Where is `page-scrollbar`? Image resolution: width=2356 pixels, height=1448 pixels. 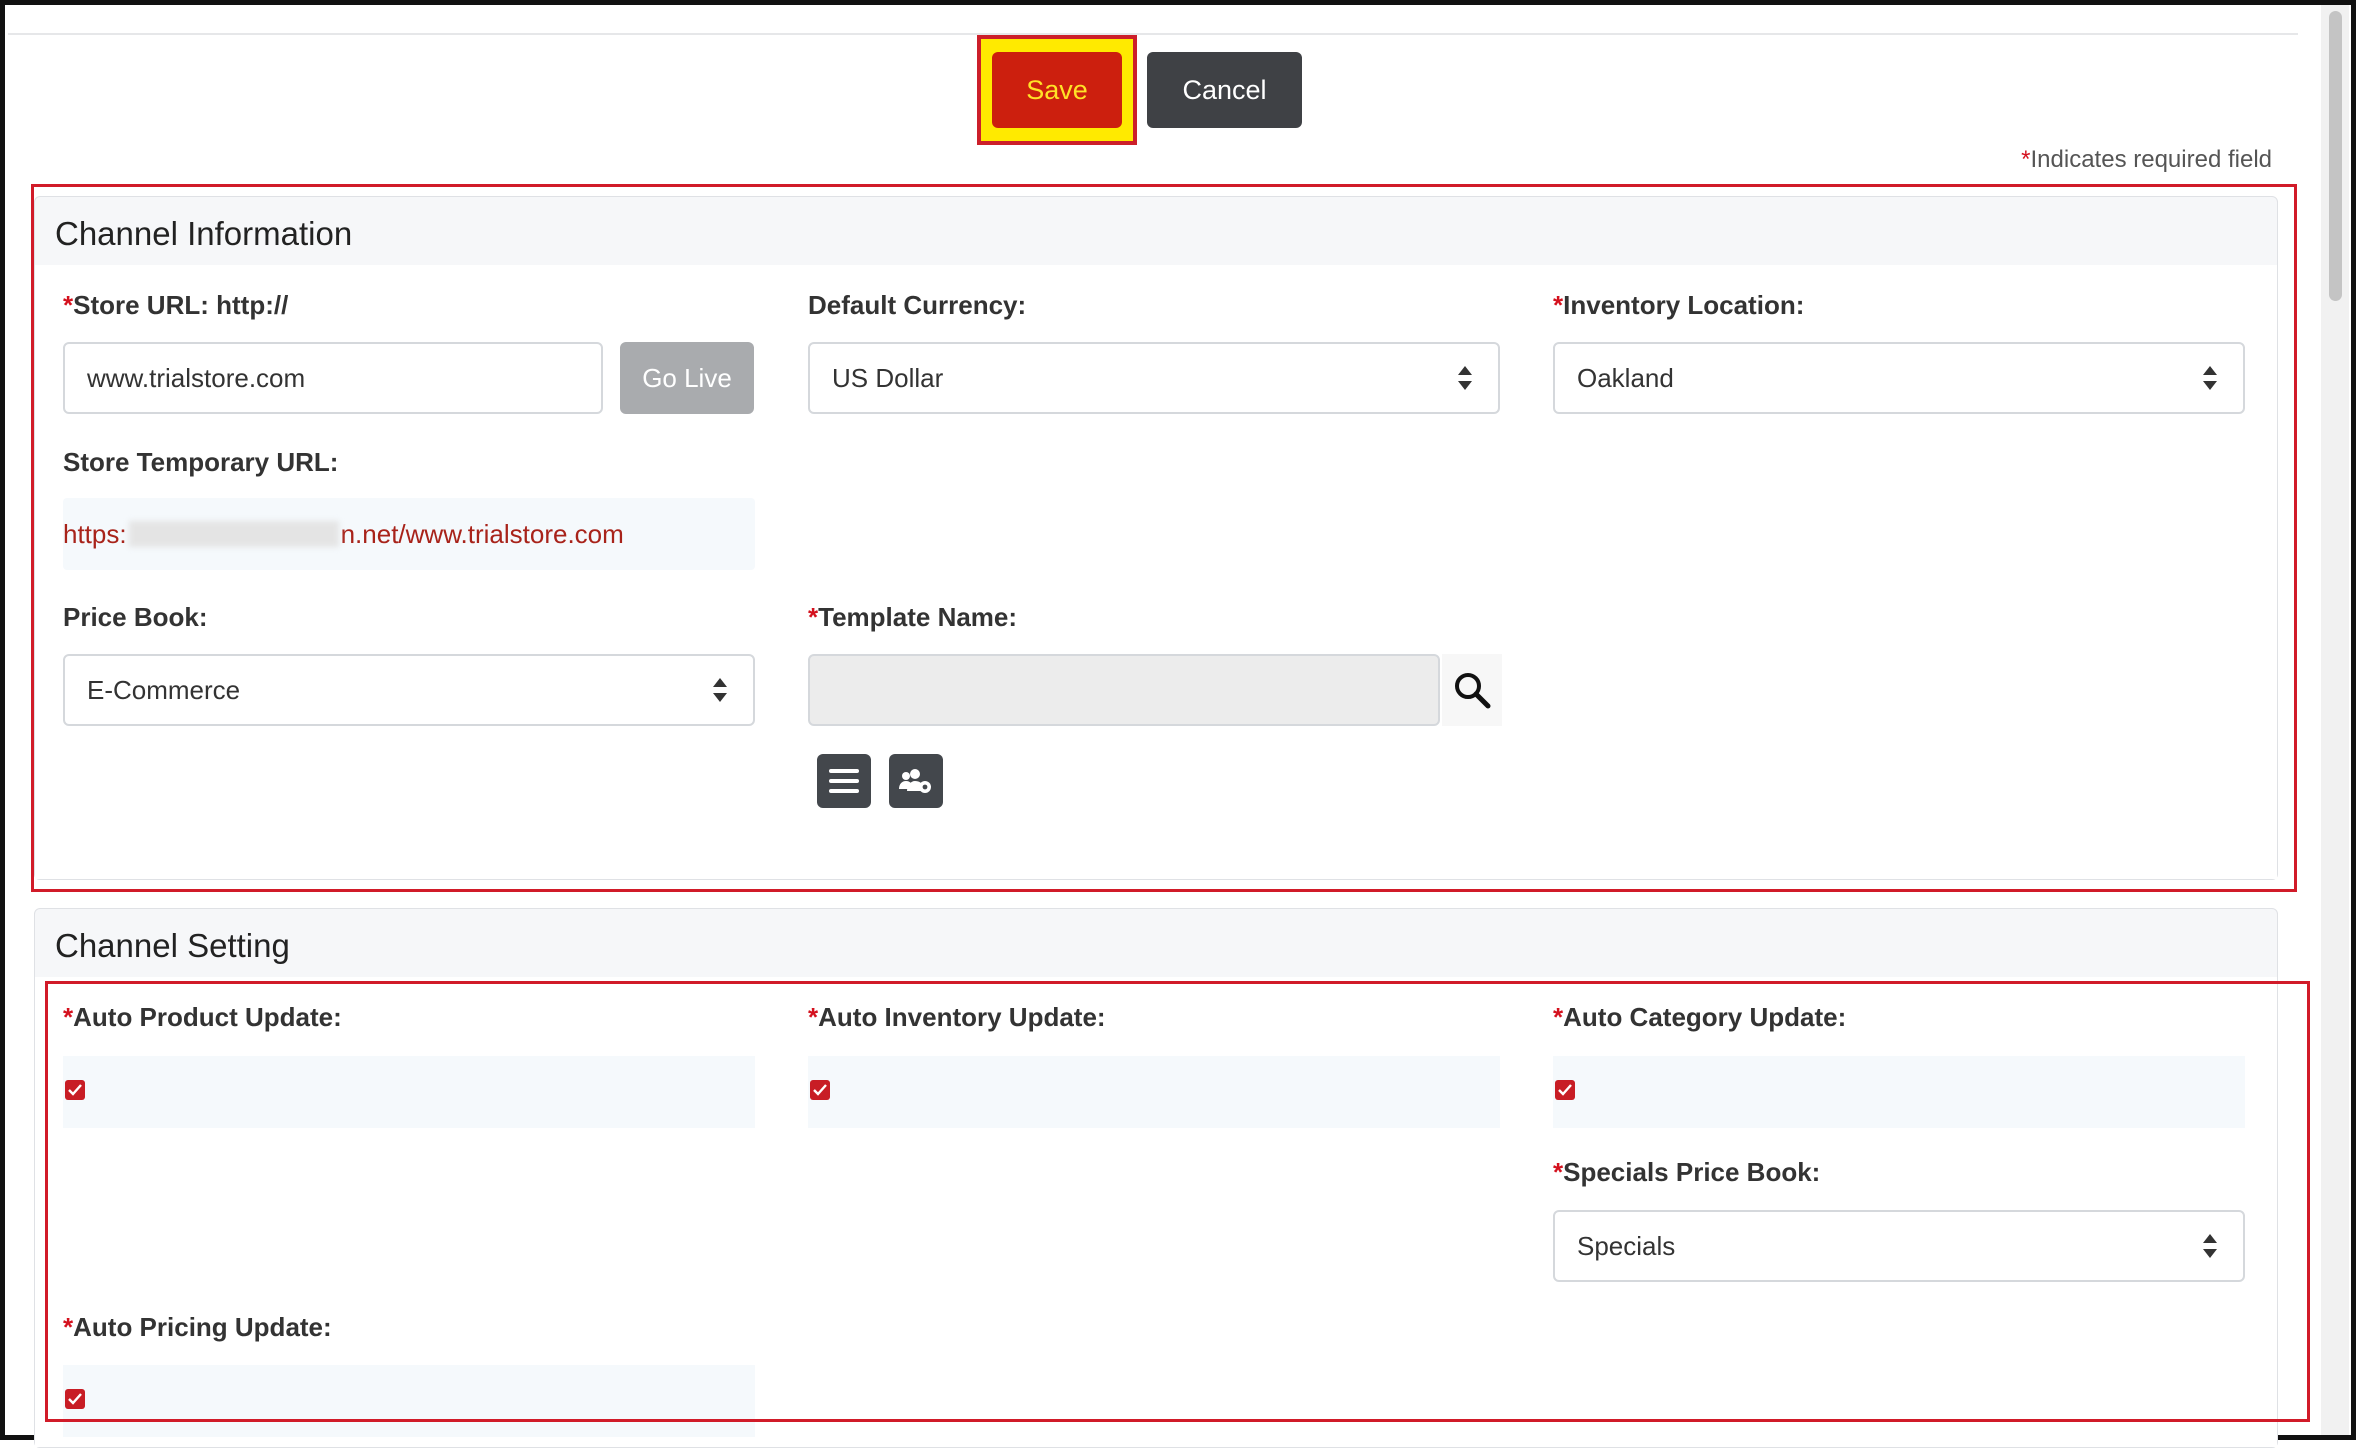 page-scrollbar is located at coordinates (2335, 720).